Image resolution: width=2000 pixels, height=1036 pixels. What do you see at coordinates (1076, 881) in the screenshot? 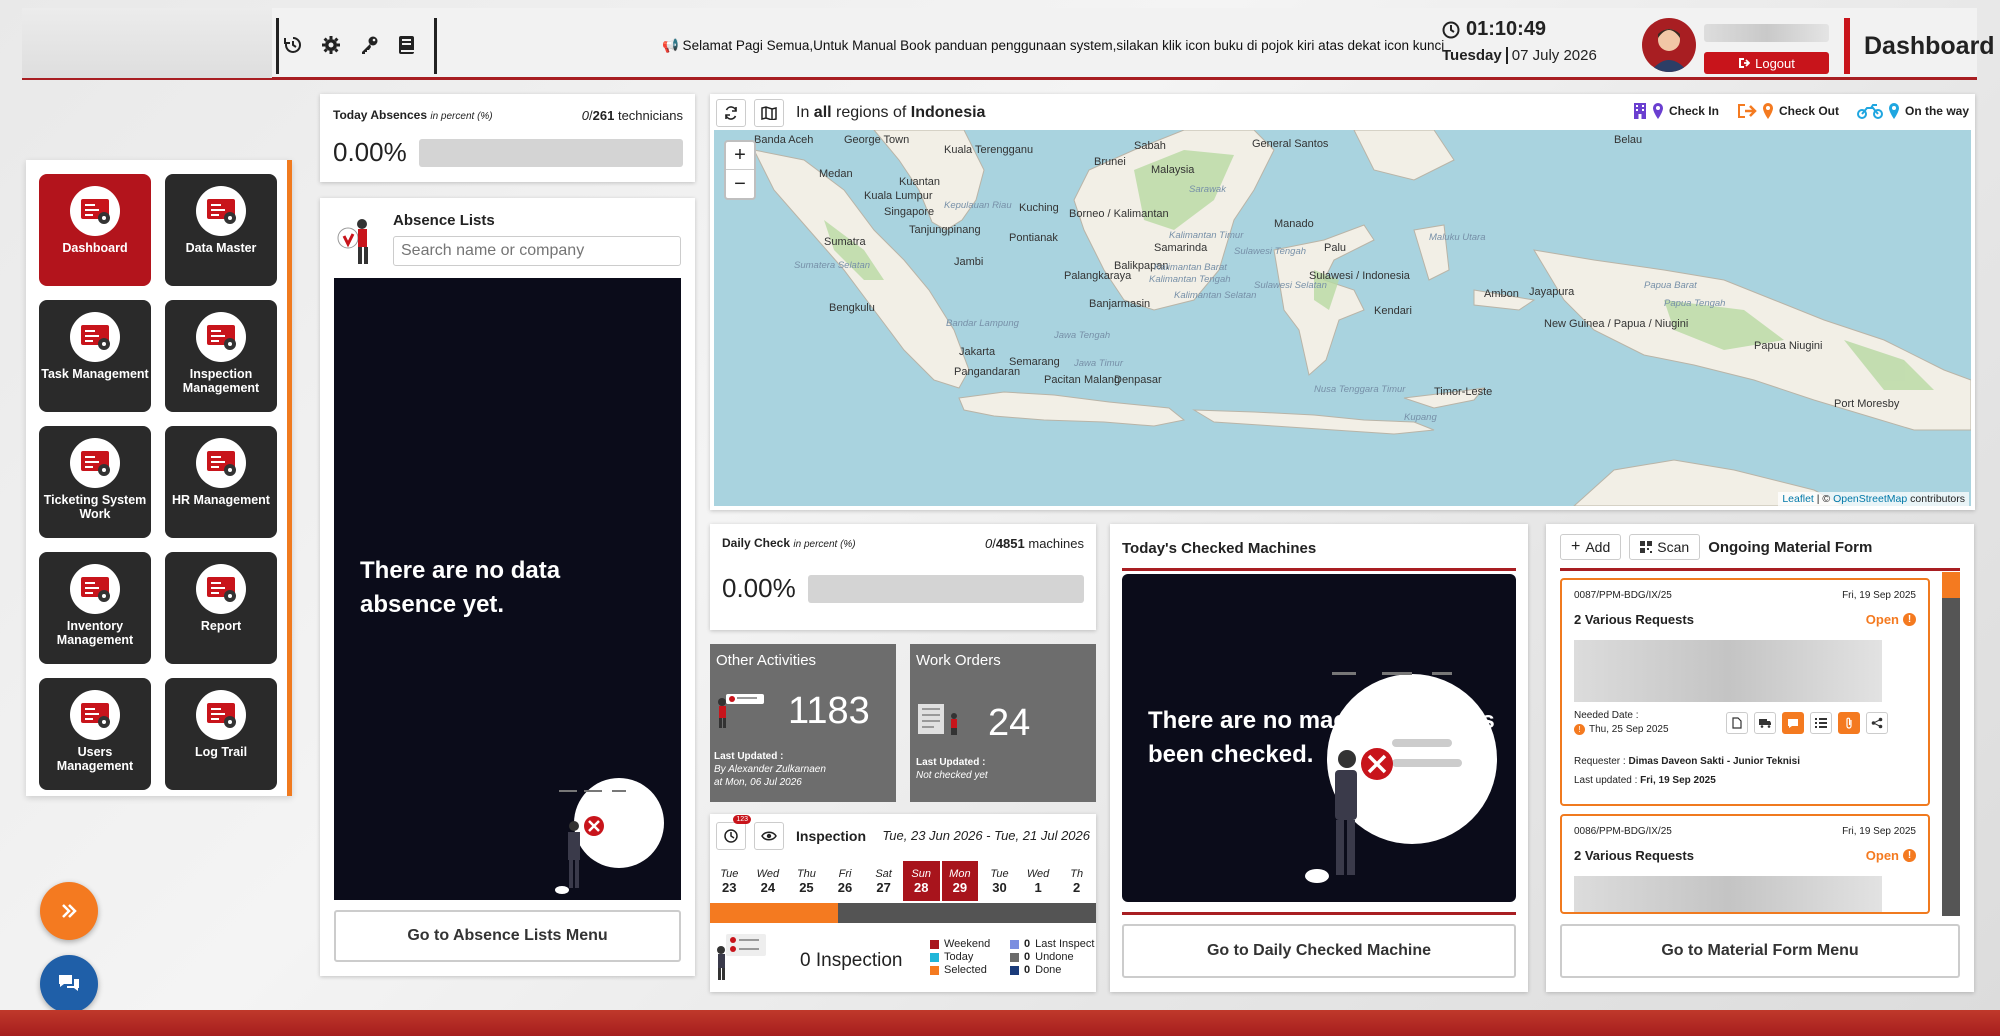
I see `calendar-day: Th 2` at bounding box center [1076, 881].